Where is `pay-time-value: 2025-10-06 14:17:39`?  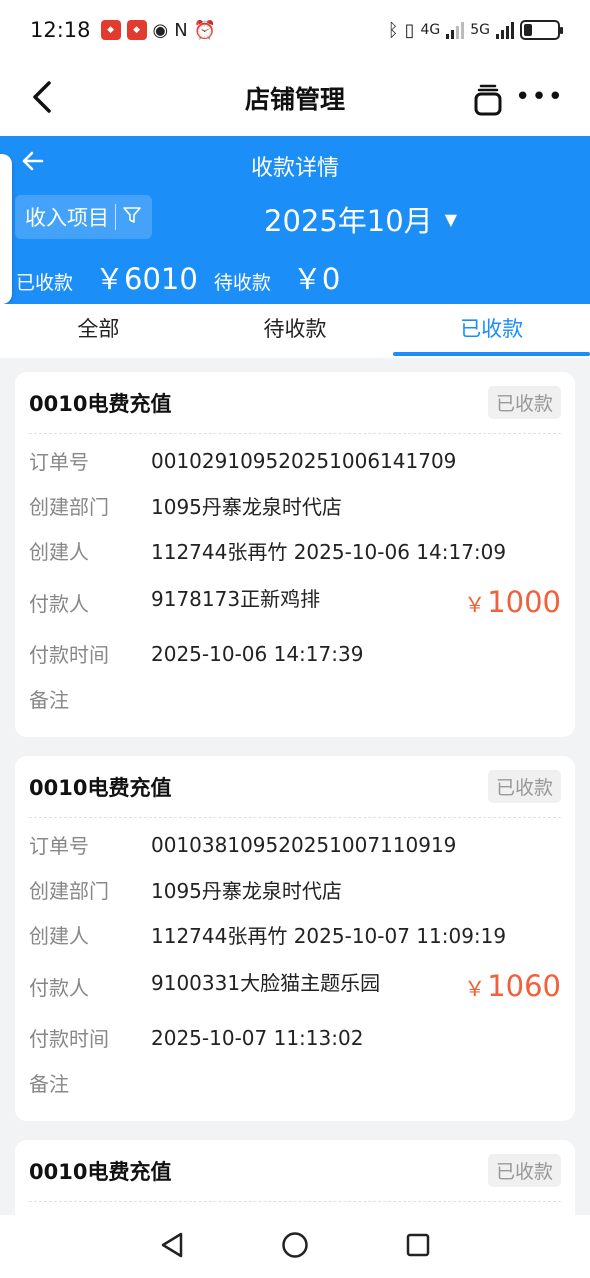
pay-time-value: 2025-10-06 14:17:39 is located at coordinates (257, 653).